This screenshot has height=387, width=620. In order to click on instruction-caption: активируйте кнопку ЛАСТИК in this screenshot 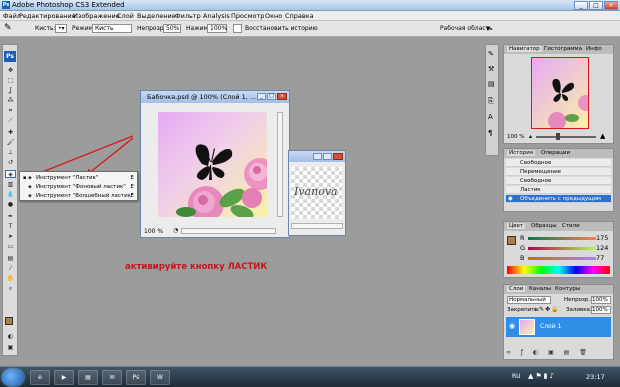, I will do `click(196, 267)`.